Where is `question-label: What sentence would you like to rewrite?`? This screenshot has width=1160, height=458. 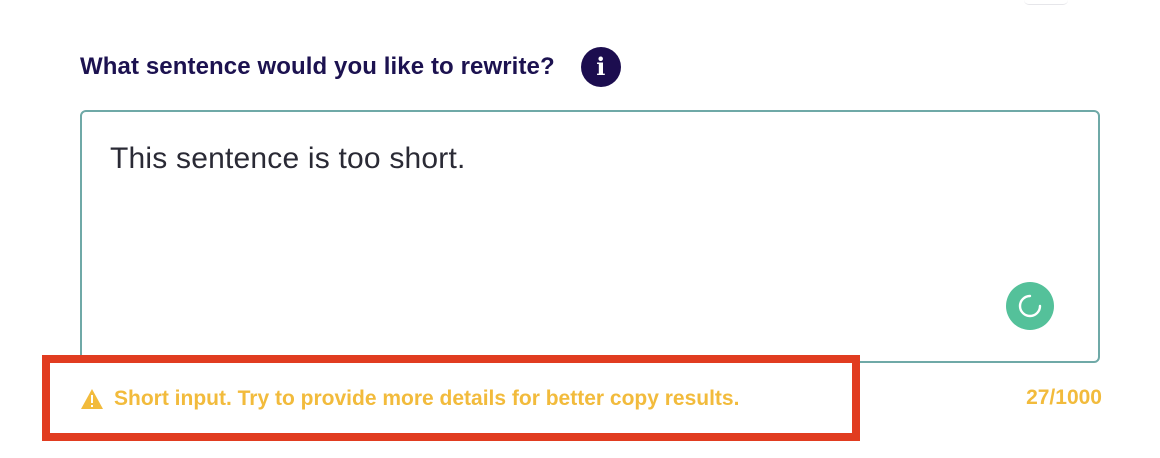
question-label: What sentence would you like to rewrite? is located at coordinates (317, 66).